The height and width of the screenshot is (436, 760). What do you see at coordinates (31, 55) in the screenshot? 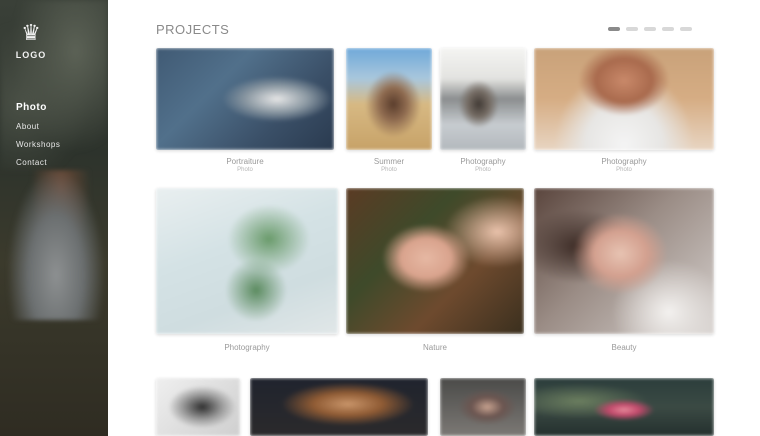
I see `logo-wordmark: LOGO` at bounding box center [31, 55].